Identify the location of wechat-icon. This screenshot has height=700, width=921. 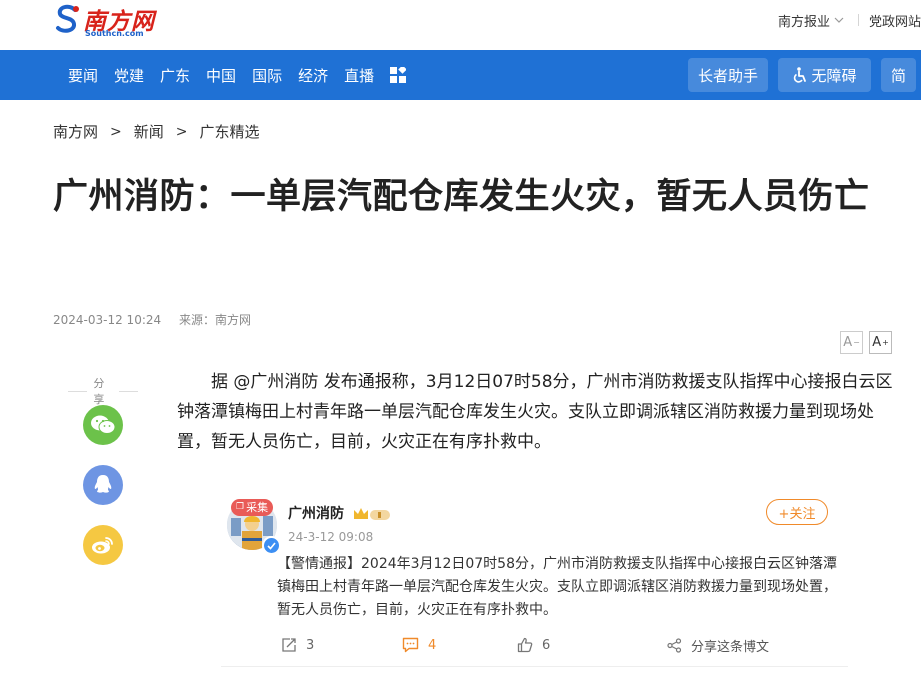
(103, 424).